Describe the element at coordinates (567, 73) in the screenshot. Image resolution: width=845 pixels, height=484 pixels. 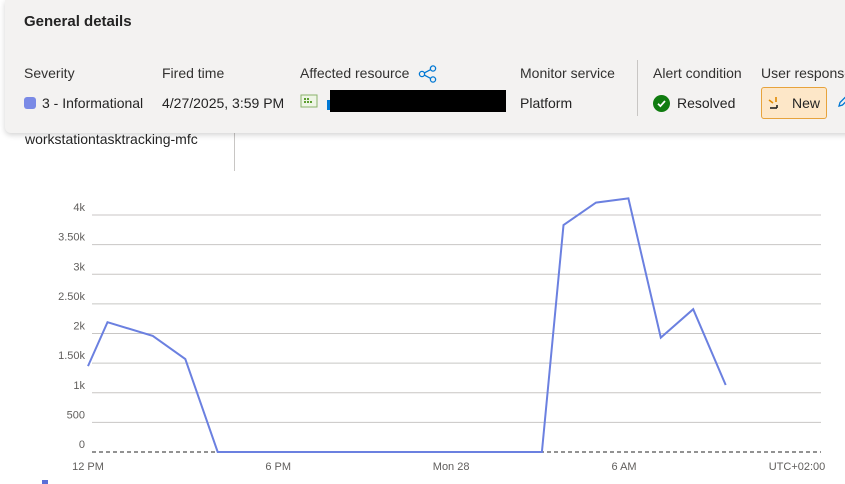
I see `monitor-service-label: Monitor service` at that location.